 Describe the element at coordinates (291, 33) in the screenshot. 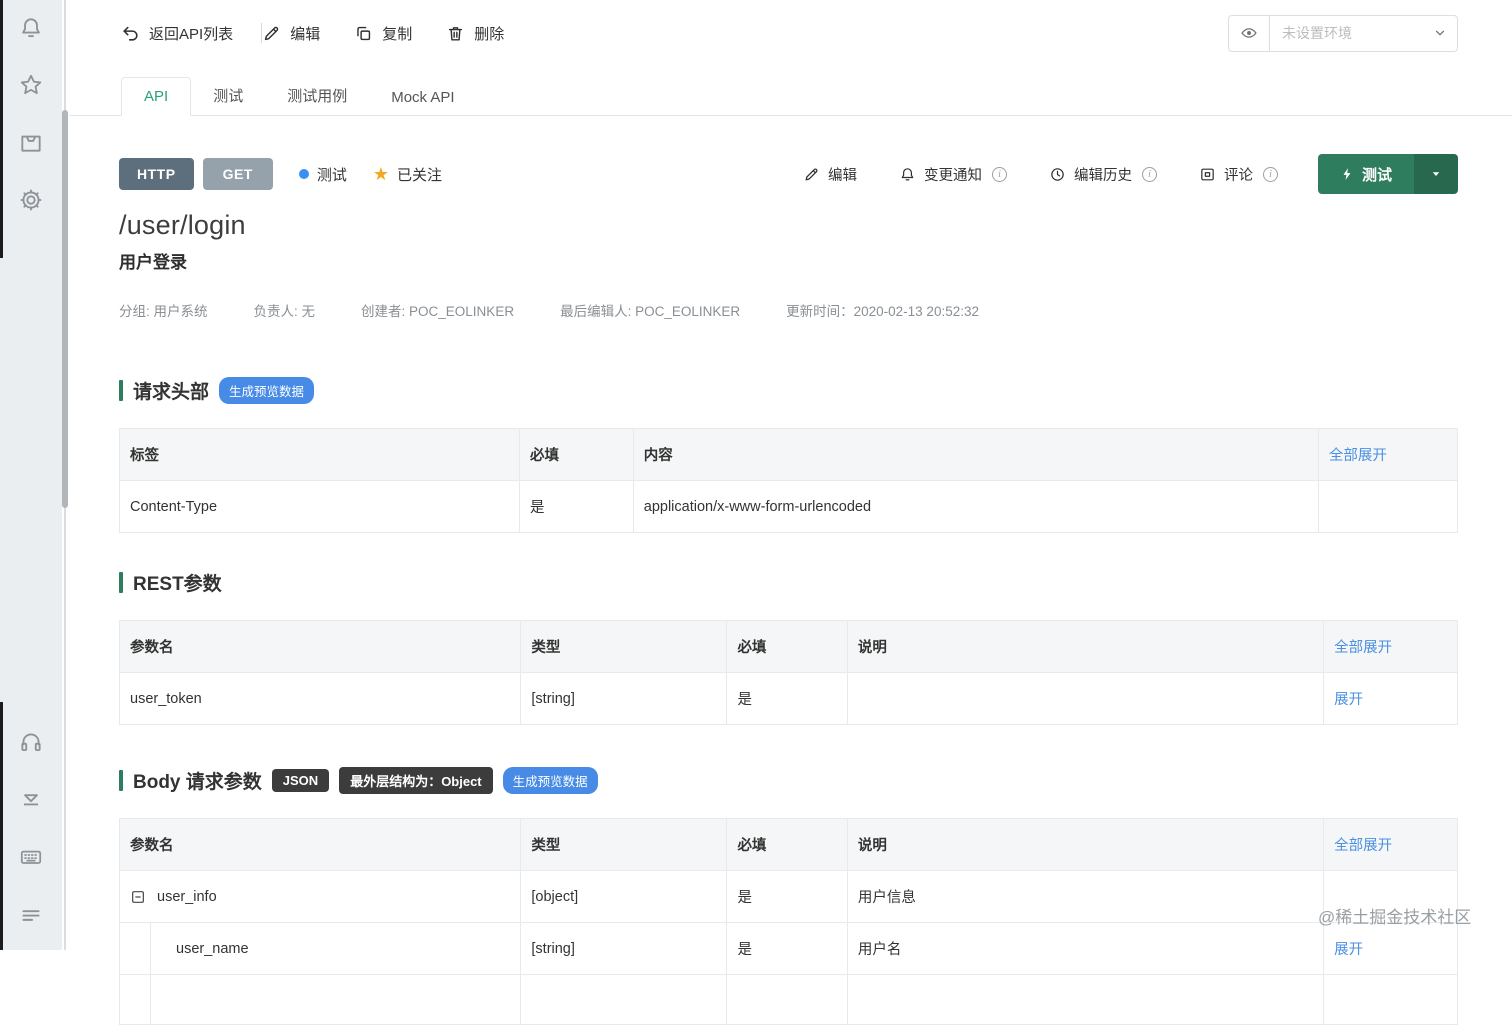

I see `edit-button: 编辑` at that location.